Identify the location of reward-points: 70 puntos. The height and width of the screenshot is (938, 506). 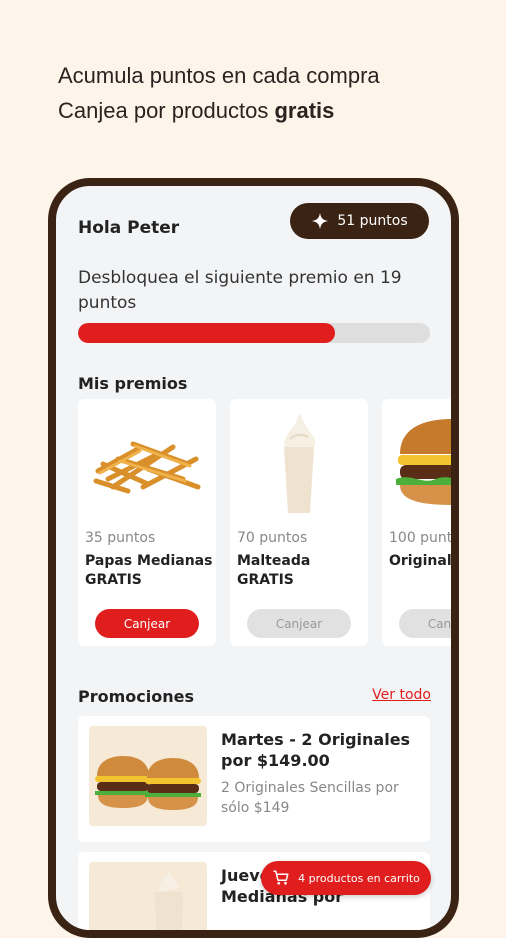
(272, 538).